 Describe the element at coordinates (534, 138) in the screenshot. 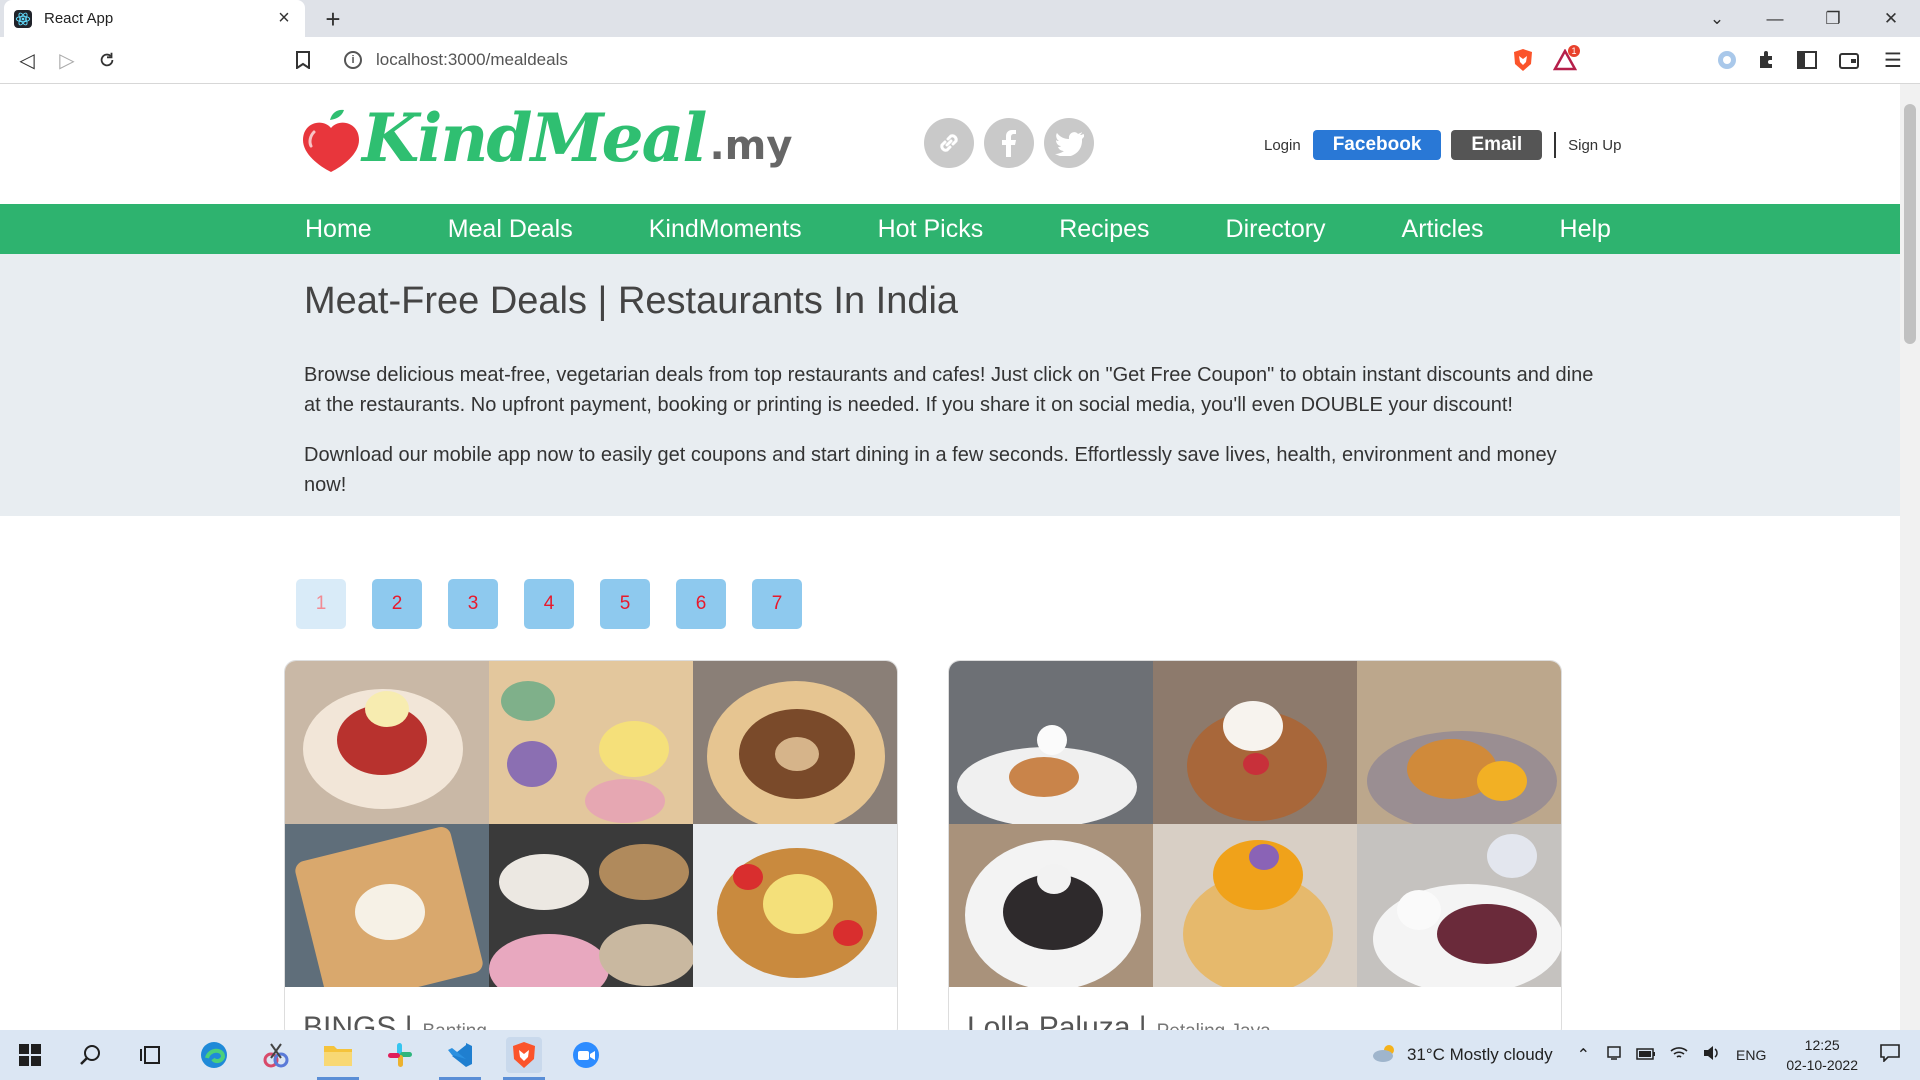

I see `logo-text: KindMeal` at that location.